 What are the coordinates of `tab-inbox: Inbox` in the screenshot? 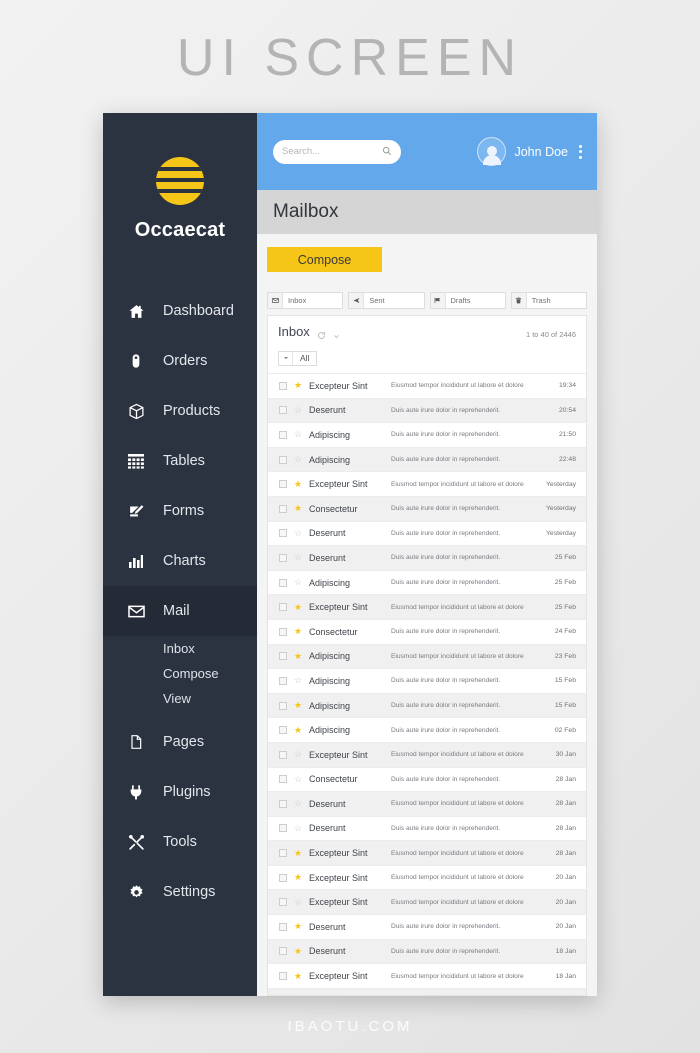 It's located at (305, 300).